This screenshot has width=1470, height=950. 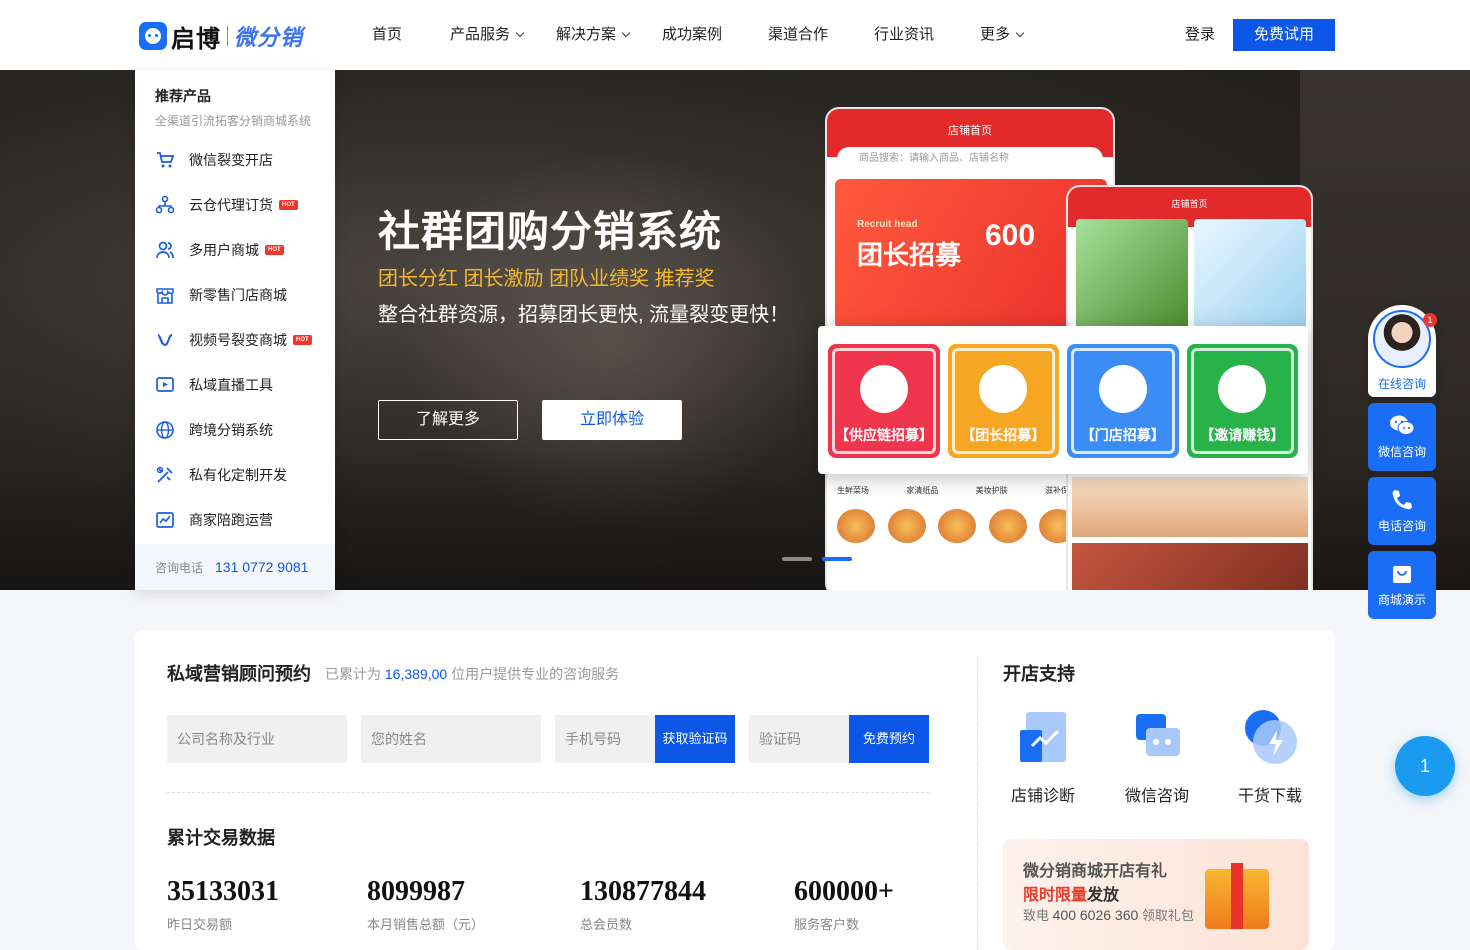 I want to click on menu-item-cloud-warehouse: 云仓代理订货 HOT, so click(x=226, y=205).